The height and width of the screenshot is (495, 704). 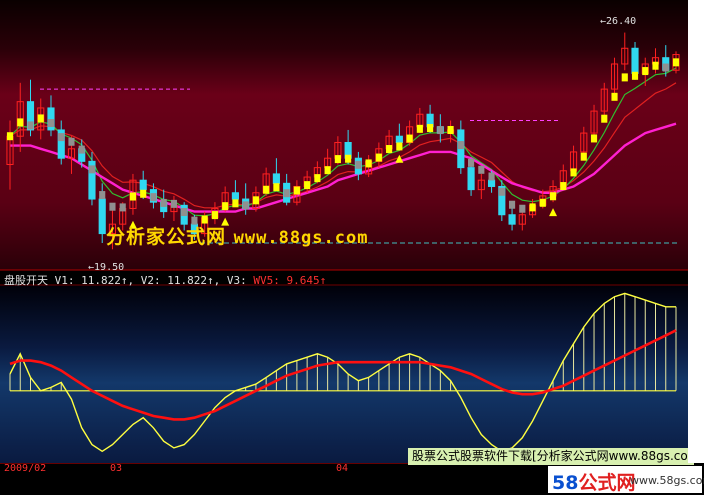 I want to click on logo-mark: 58公式网, so click(x=593, y=481).